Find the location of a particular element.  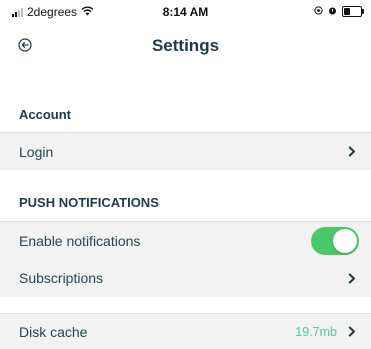

disk-cache-accessory: 19.7mb is located at coordinates (327, 332).